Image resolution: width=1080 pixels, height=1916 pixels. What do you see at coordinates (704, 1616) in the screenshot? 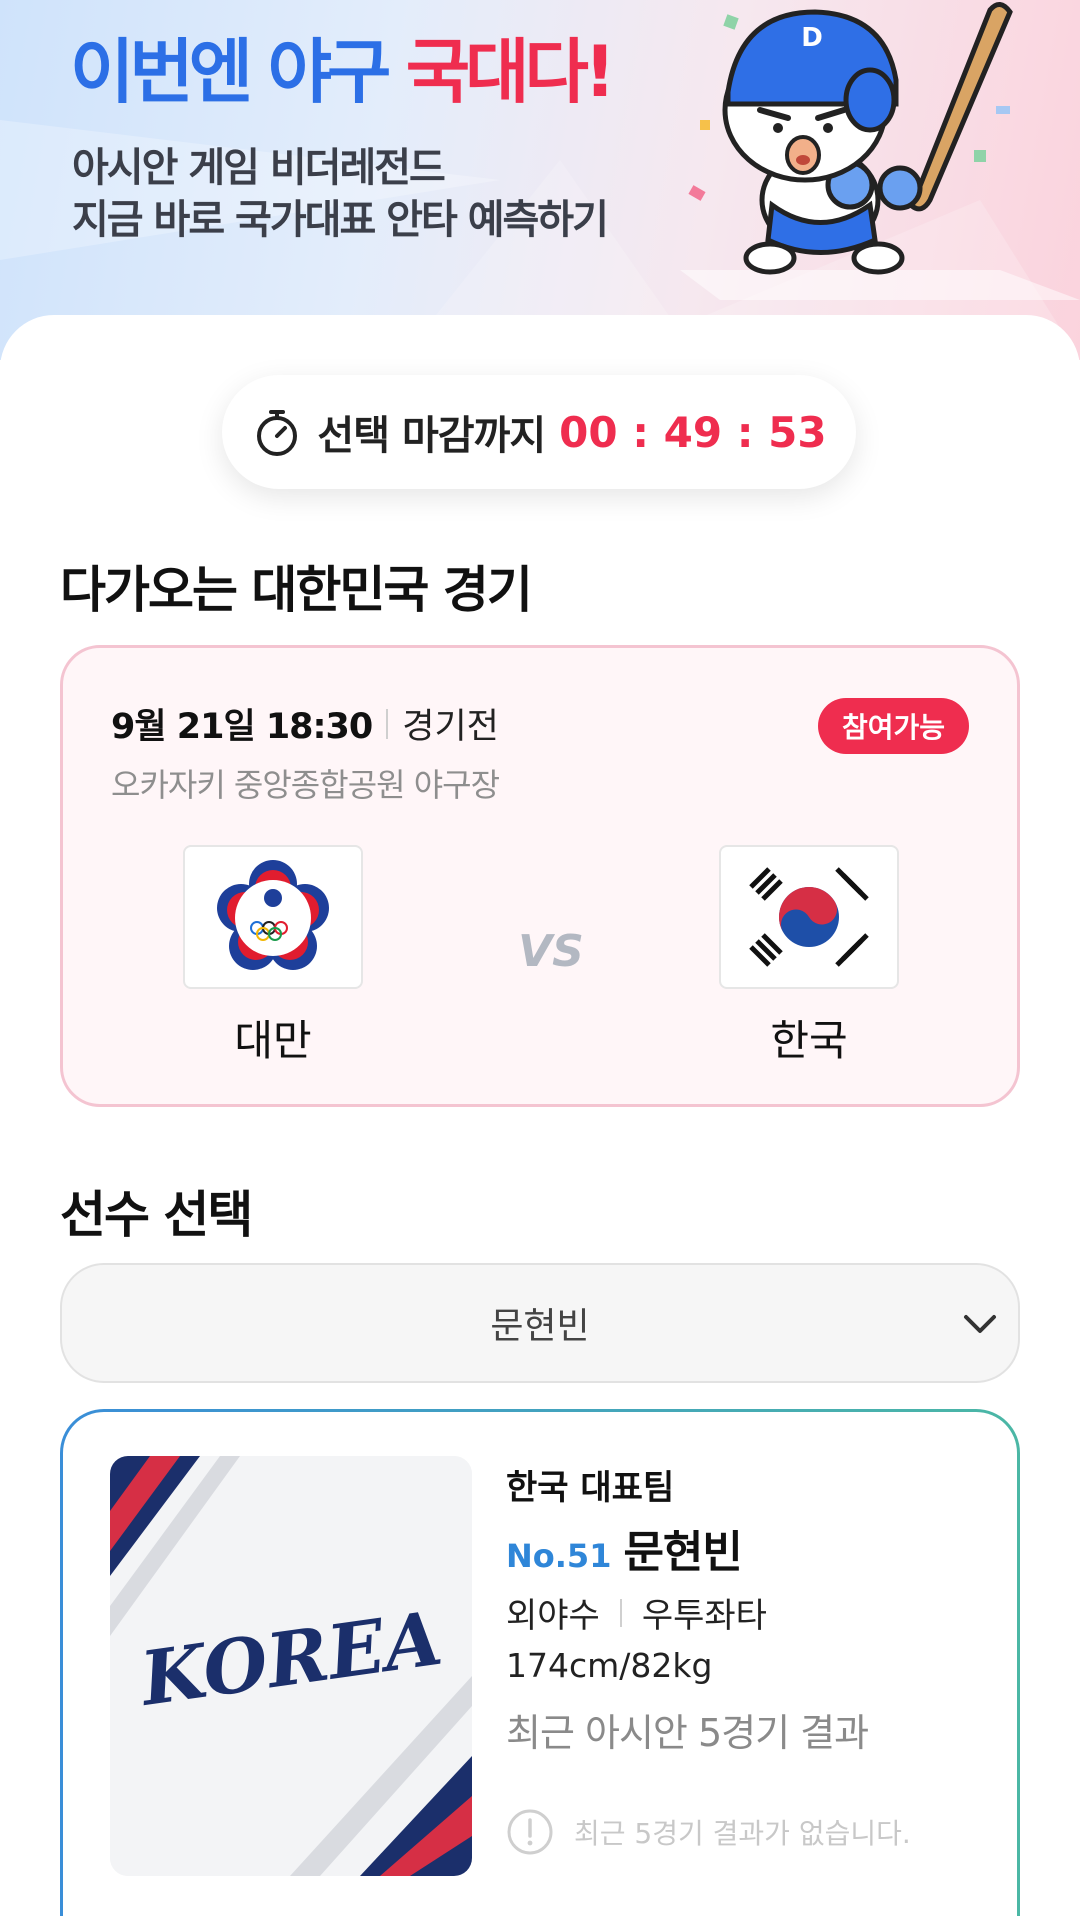
I see `player-bats-throws: 우투좌타` at bounding box center [704, 1616].